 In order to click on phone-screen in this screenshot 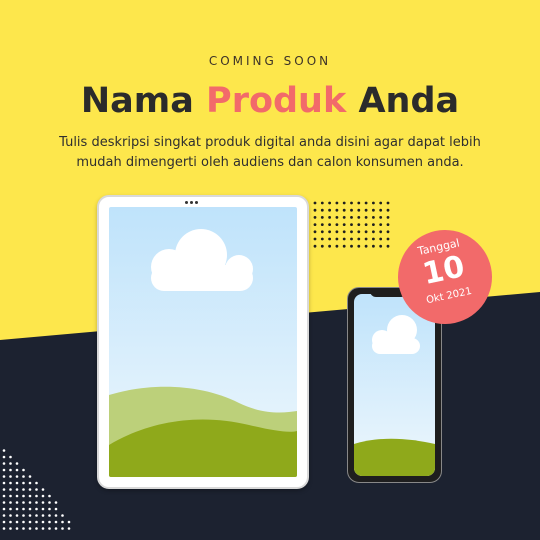, I will do `click(394, 385)`.